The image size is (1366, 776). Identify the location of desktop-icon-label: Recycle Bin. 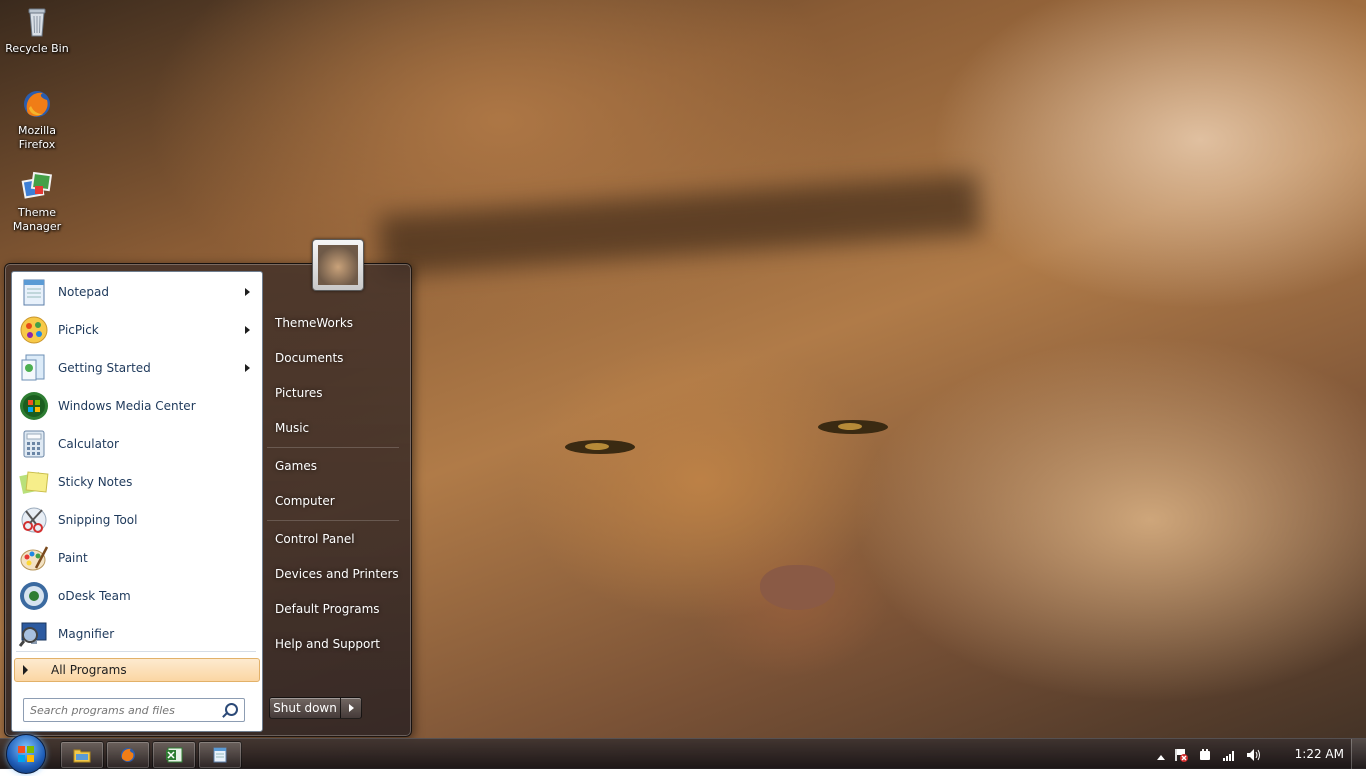
(37, 48).